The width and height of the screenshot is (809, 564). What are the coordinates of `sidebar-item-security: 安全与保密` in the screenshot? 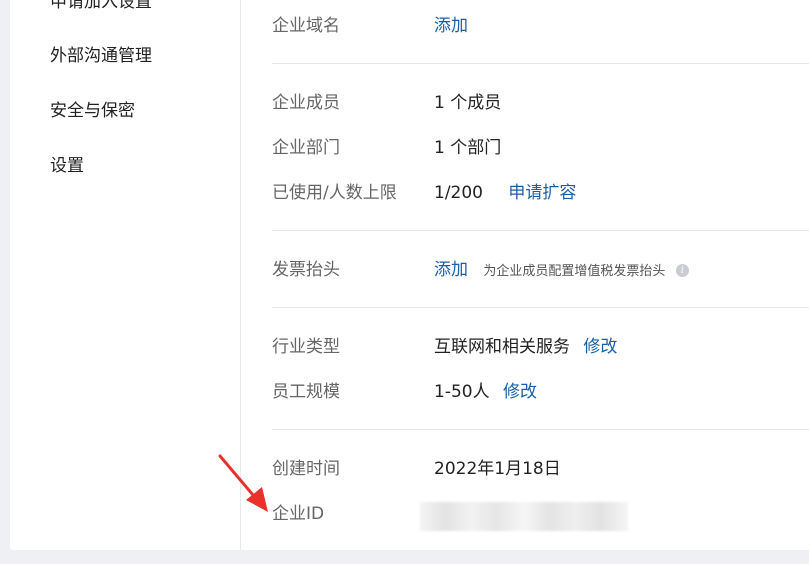 It's located at (92, 111).